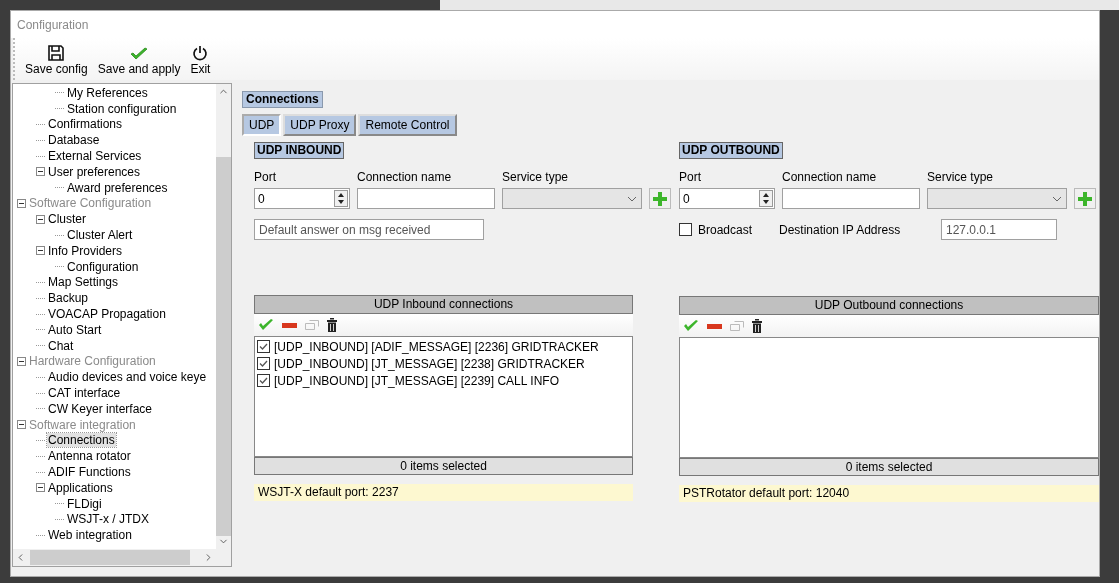  What do you see at coordinates (107, 92) in the screenshot?
I see `tree-item: My References` at bounding box center [107, 92].